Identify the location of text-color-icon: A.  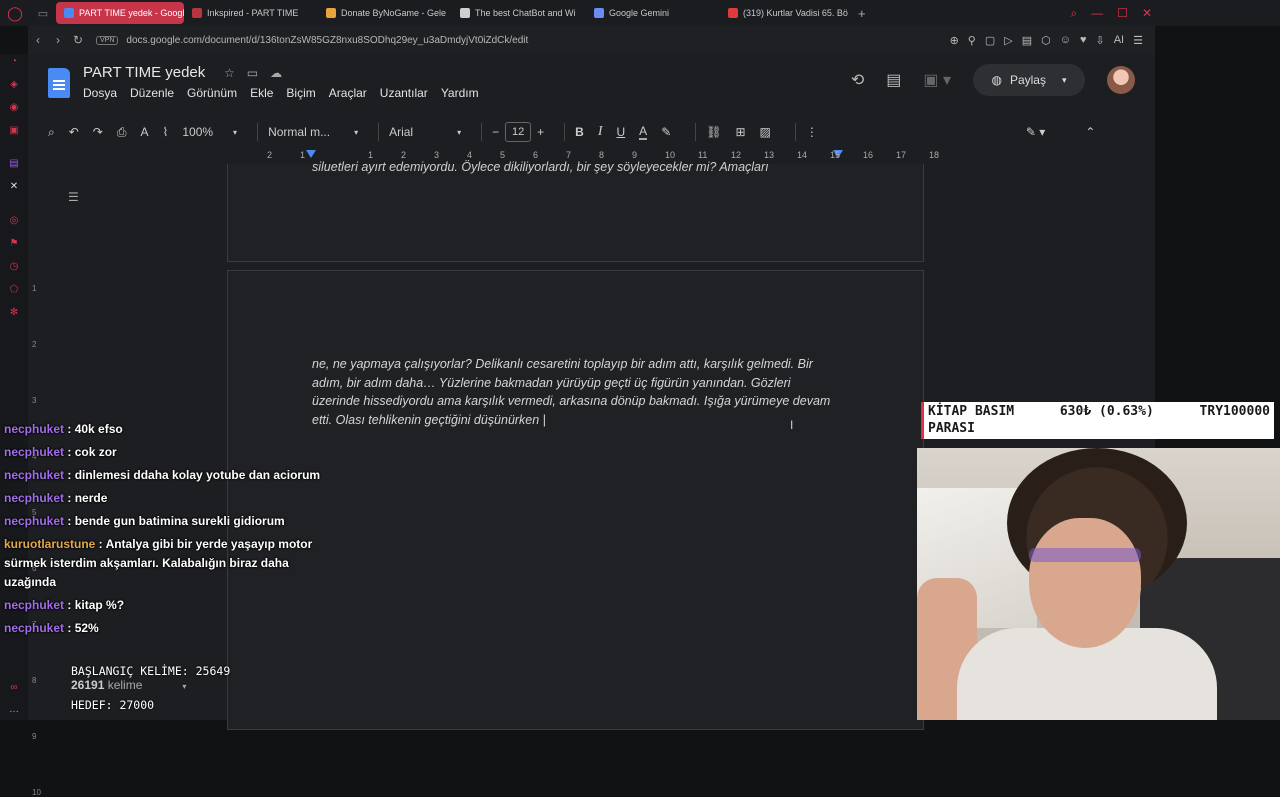
(643, 132).